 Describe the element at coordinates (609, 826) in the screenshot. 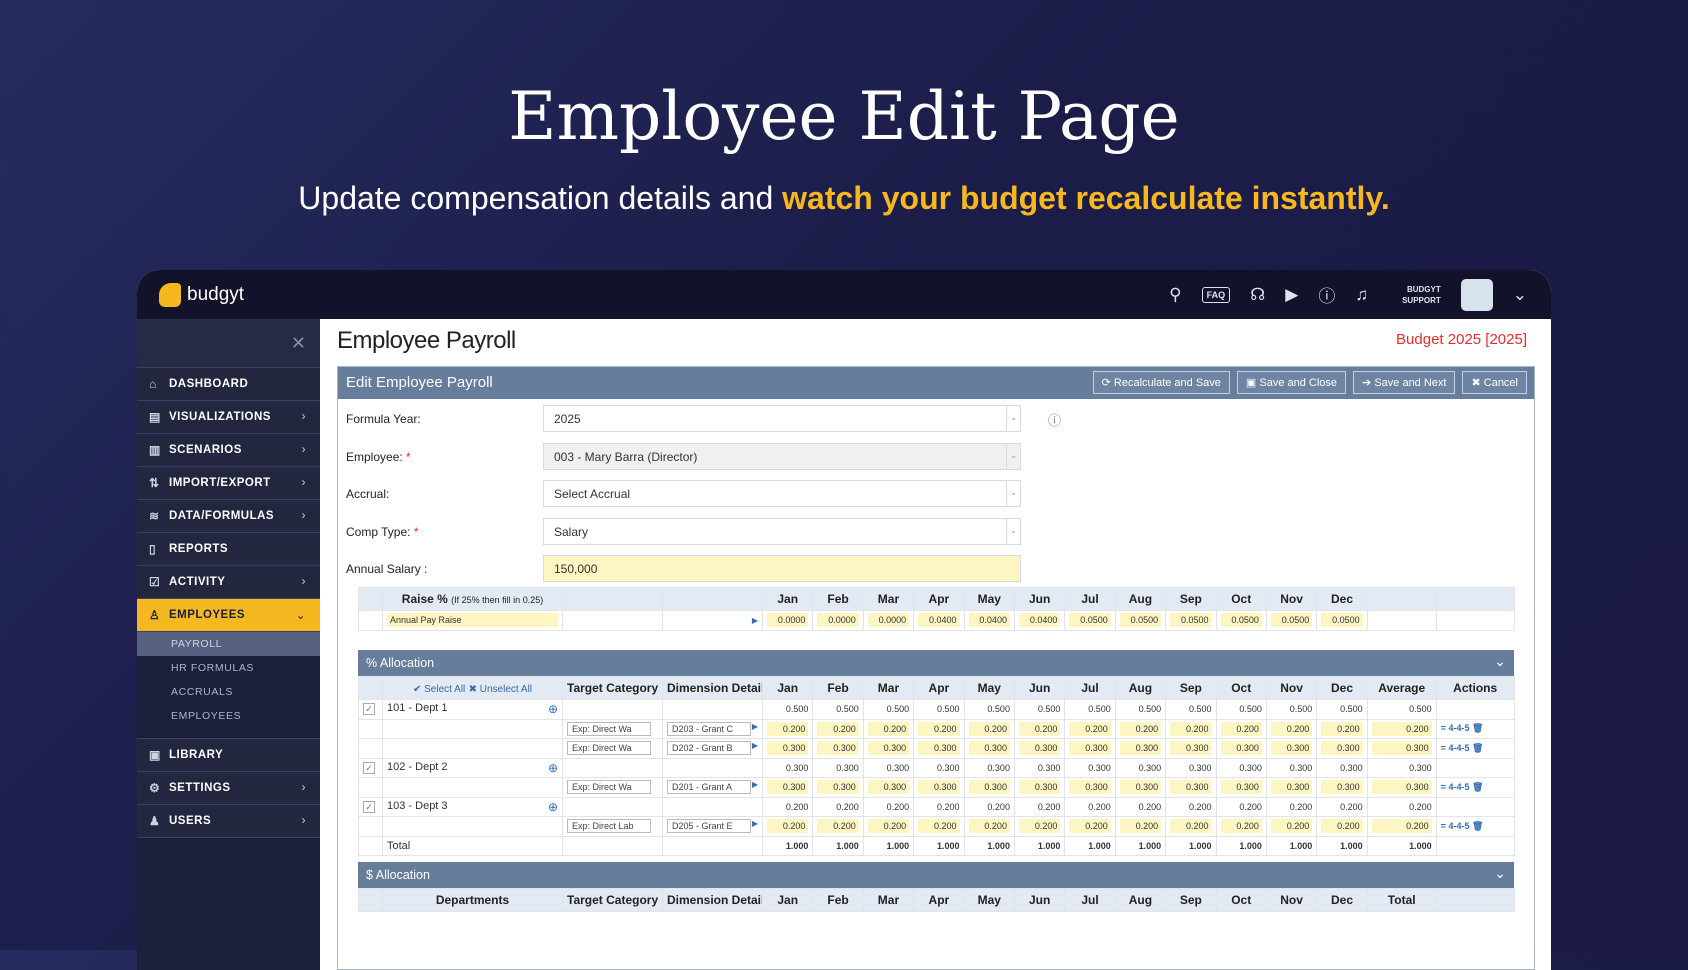

I see `target-category-select: Exp: Direct Lab` at that location.